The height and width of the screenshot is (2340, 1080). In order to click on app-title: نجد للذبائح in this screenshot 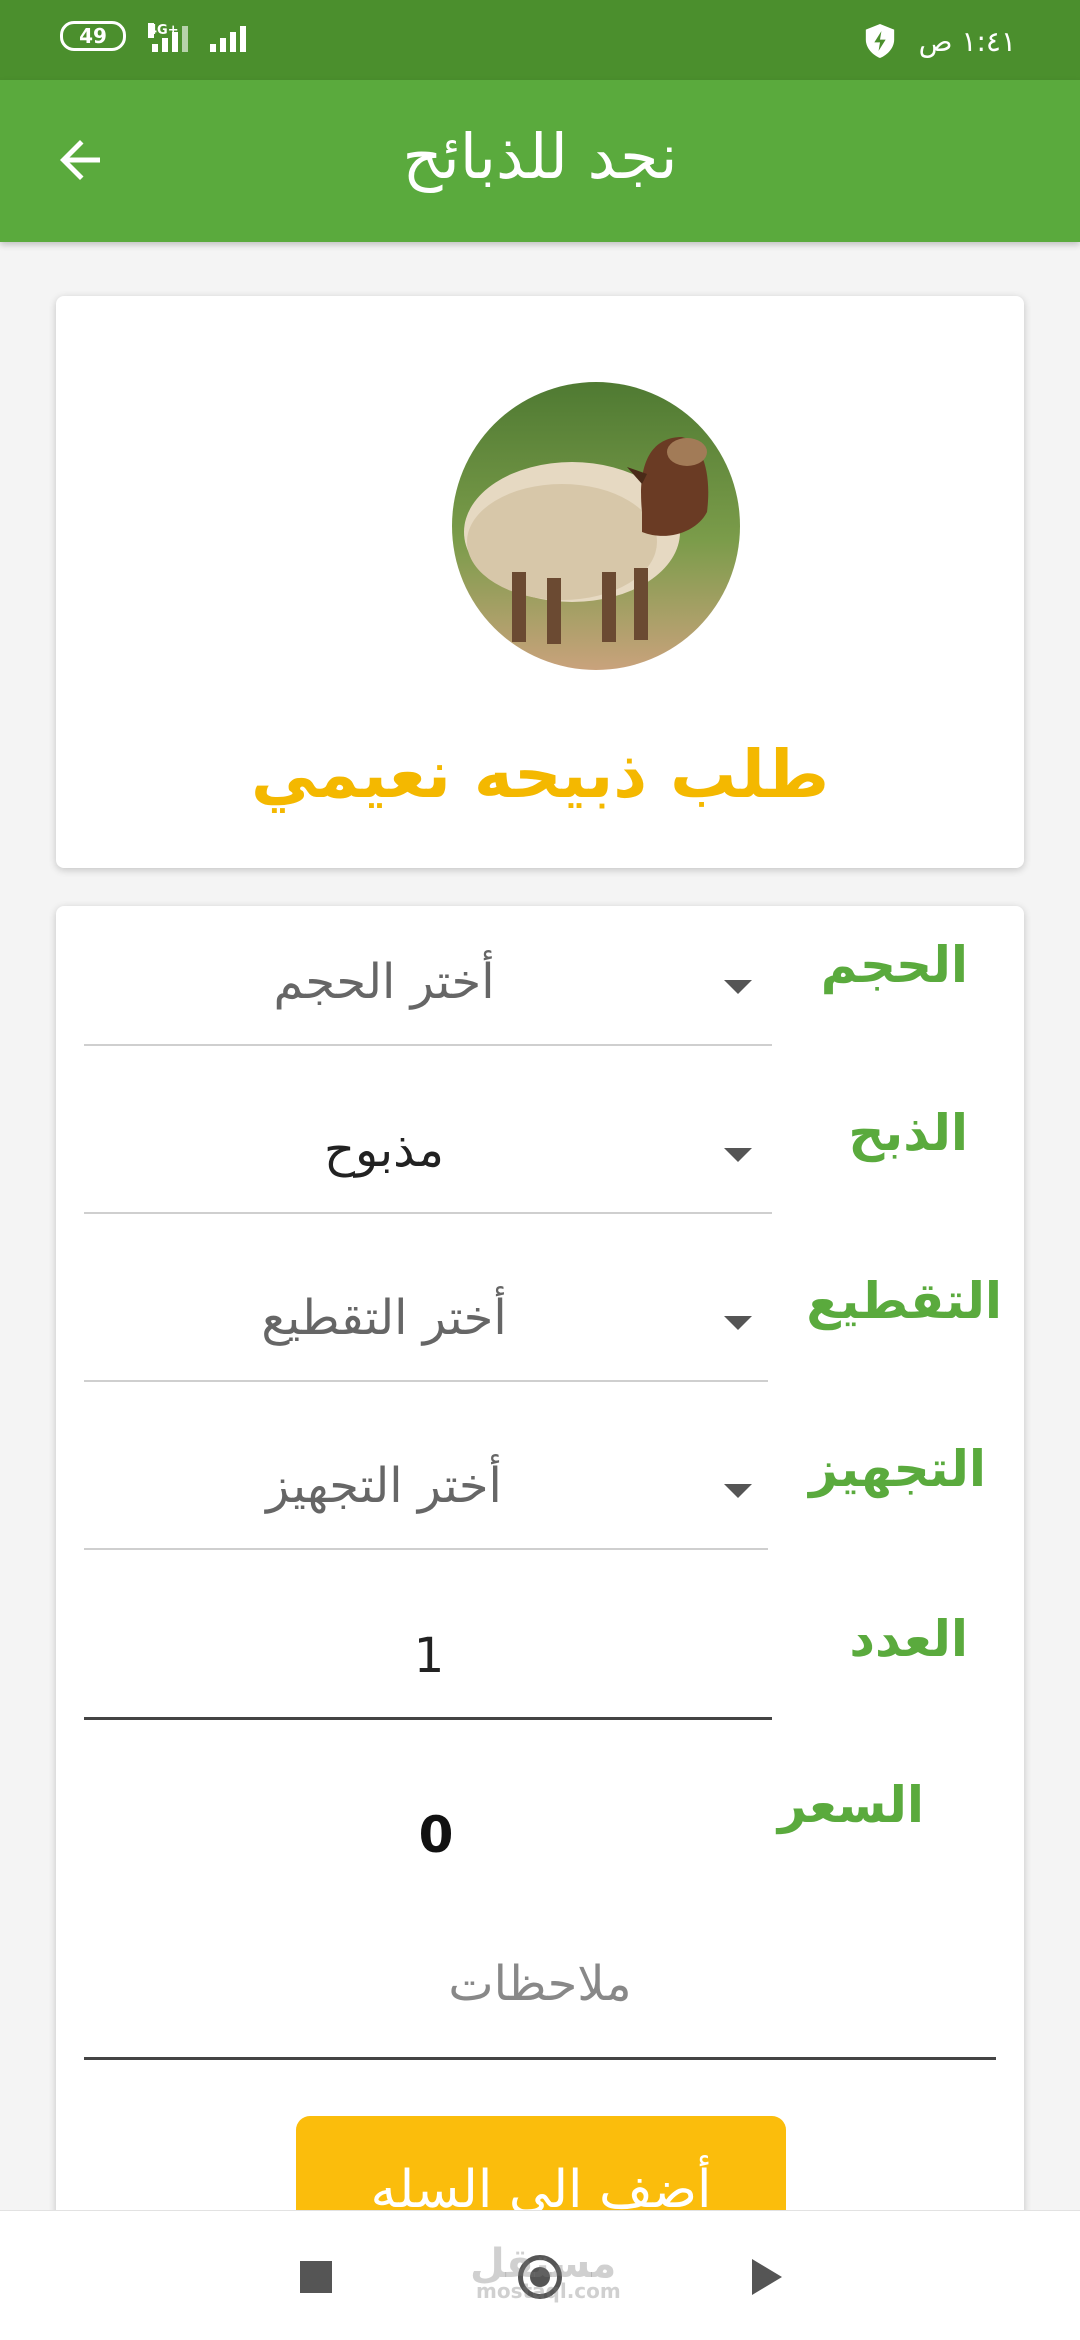, I will do `click(540, 156)`.